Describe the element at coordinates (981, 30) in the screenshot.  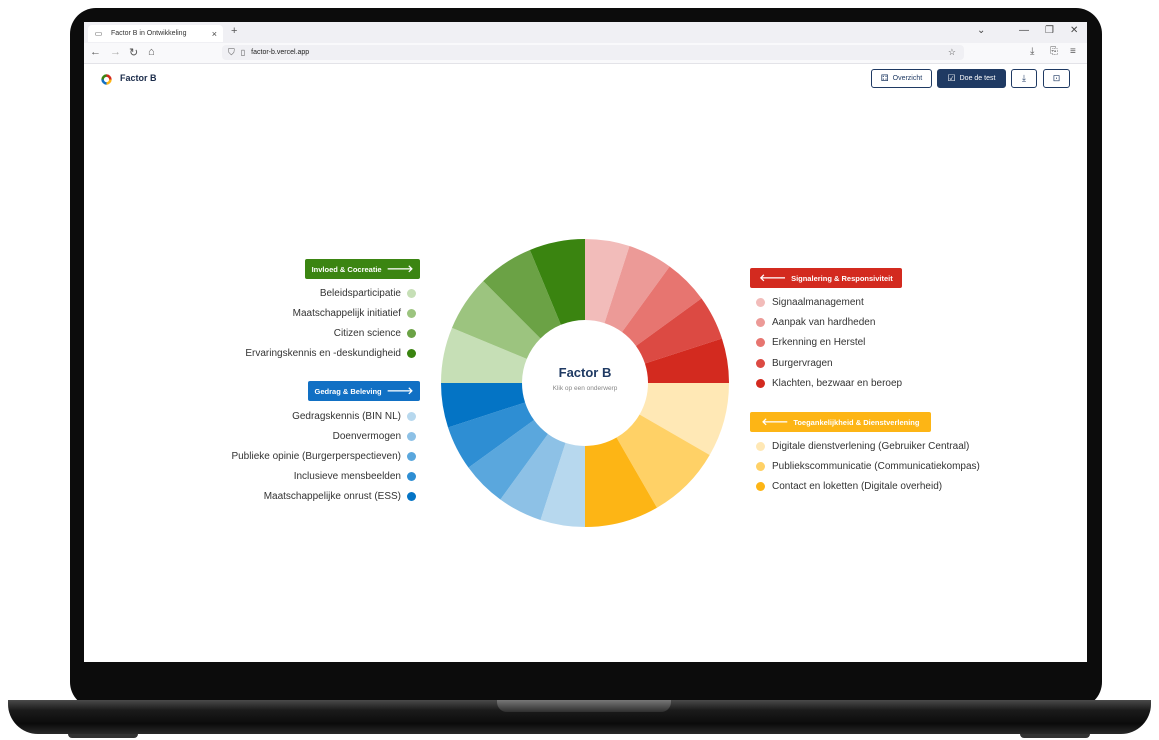
I see `tab-list-chevron-icon: ⌄` at that location.